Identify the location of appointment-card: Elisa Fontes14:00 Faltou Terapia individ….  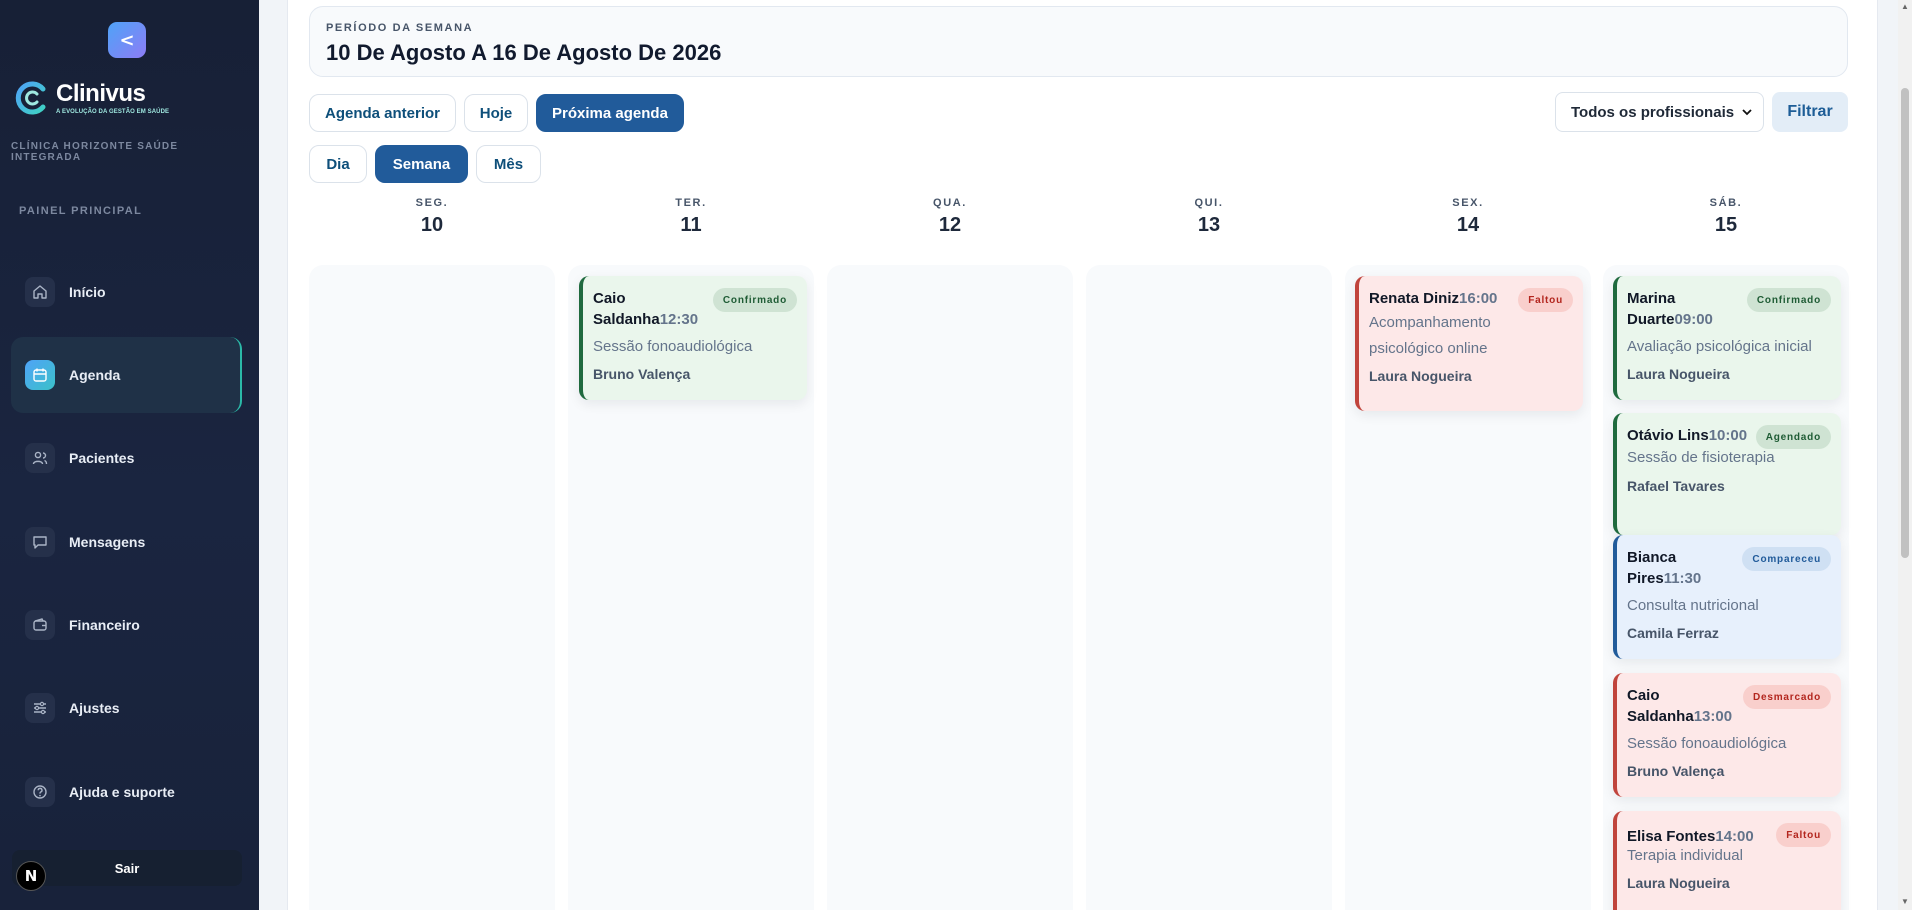
(1727, 860).